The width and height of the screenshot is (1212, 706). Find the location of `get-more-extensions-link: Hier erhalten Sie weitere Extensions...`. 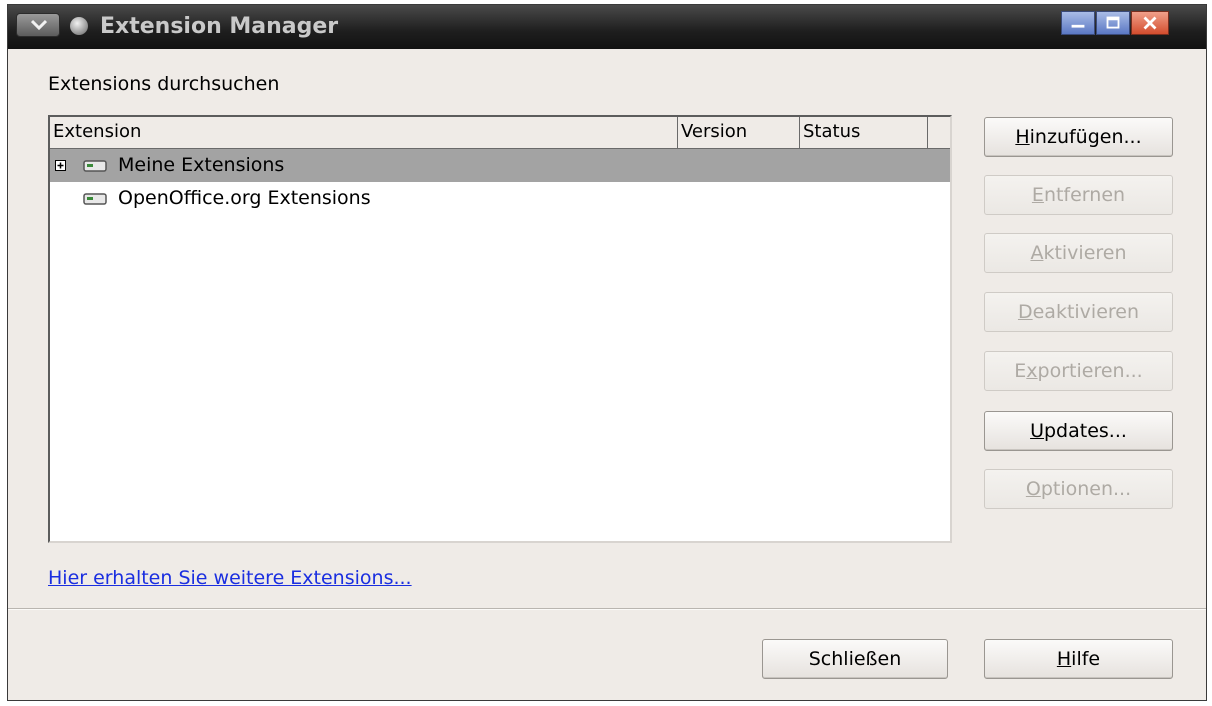

get-more-extensions-link: Hier erhalten Sie weitere Extensions... is located at coordinates (230, 578).